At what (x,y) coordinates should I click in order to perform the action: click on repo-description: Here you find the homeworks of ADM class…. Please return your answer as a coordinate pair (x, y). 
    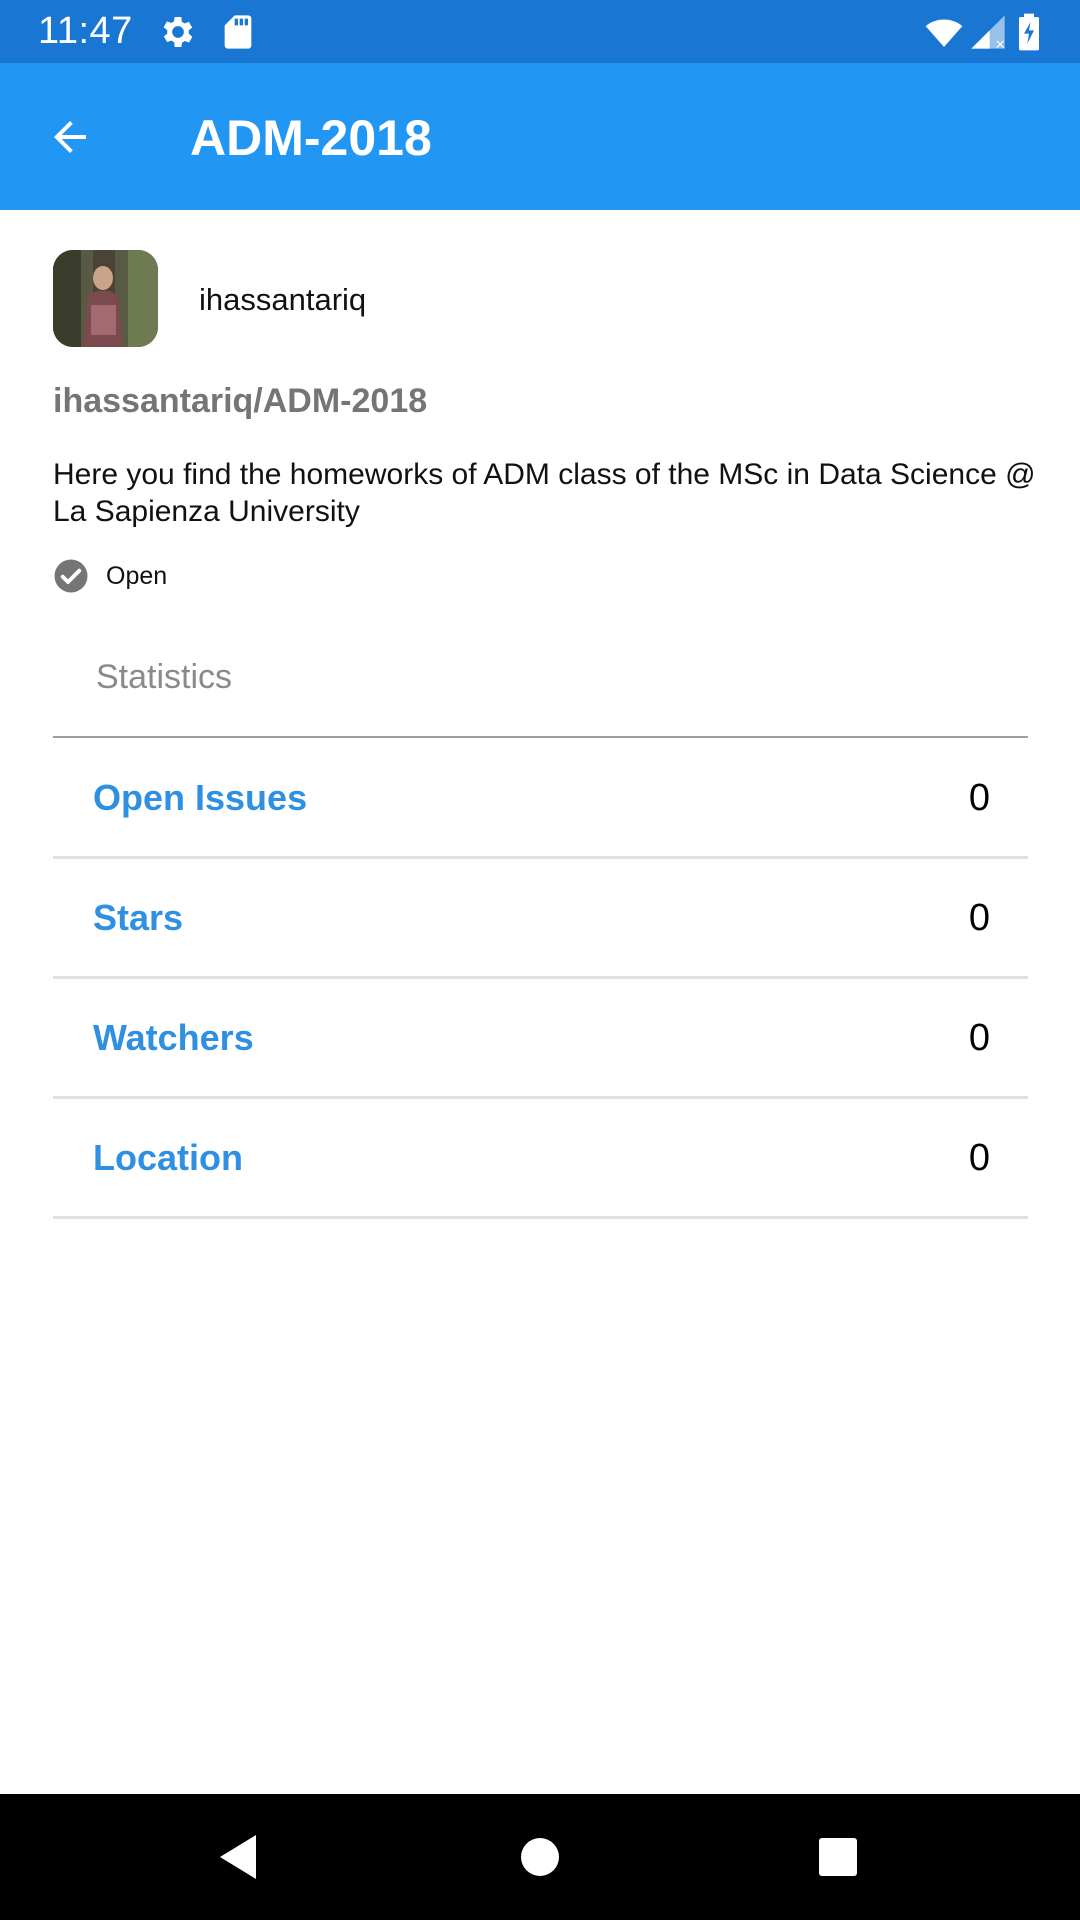
    Looking at the image, I should click on (544, 493).